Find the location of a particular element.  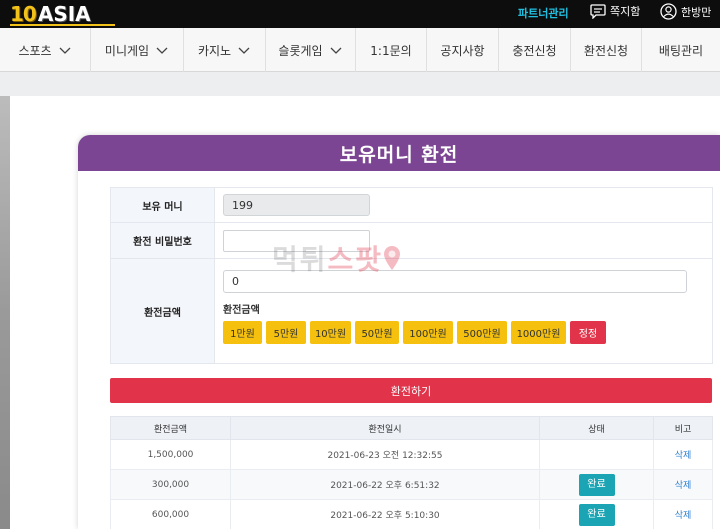

nav-sports: 스포츠 is located at coordinates (45, 50).